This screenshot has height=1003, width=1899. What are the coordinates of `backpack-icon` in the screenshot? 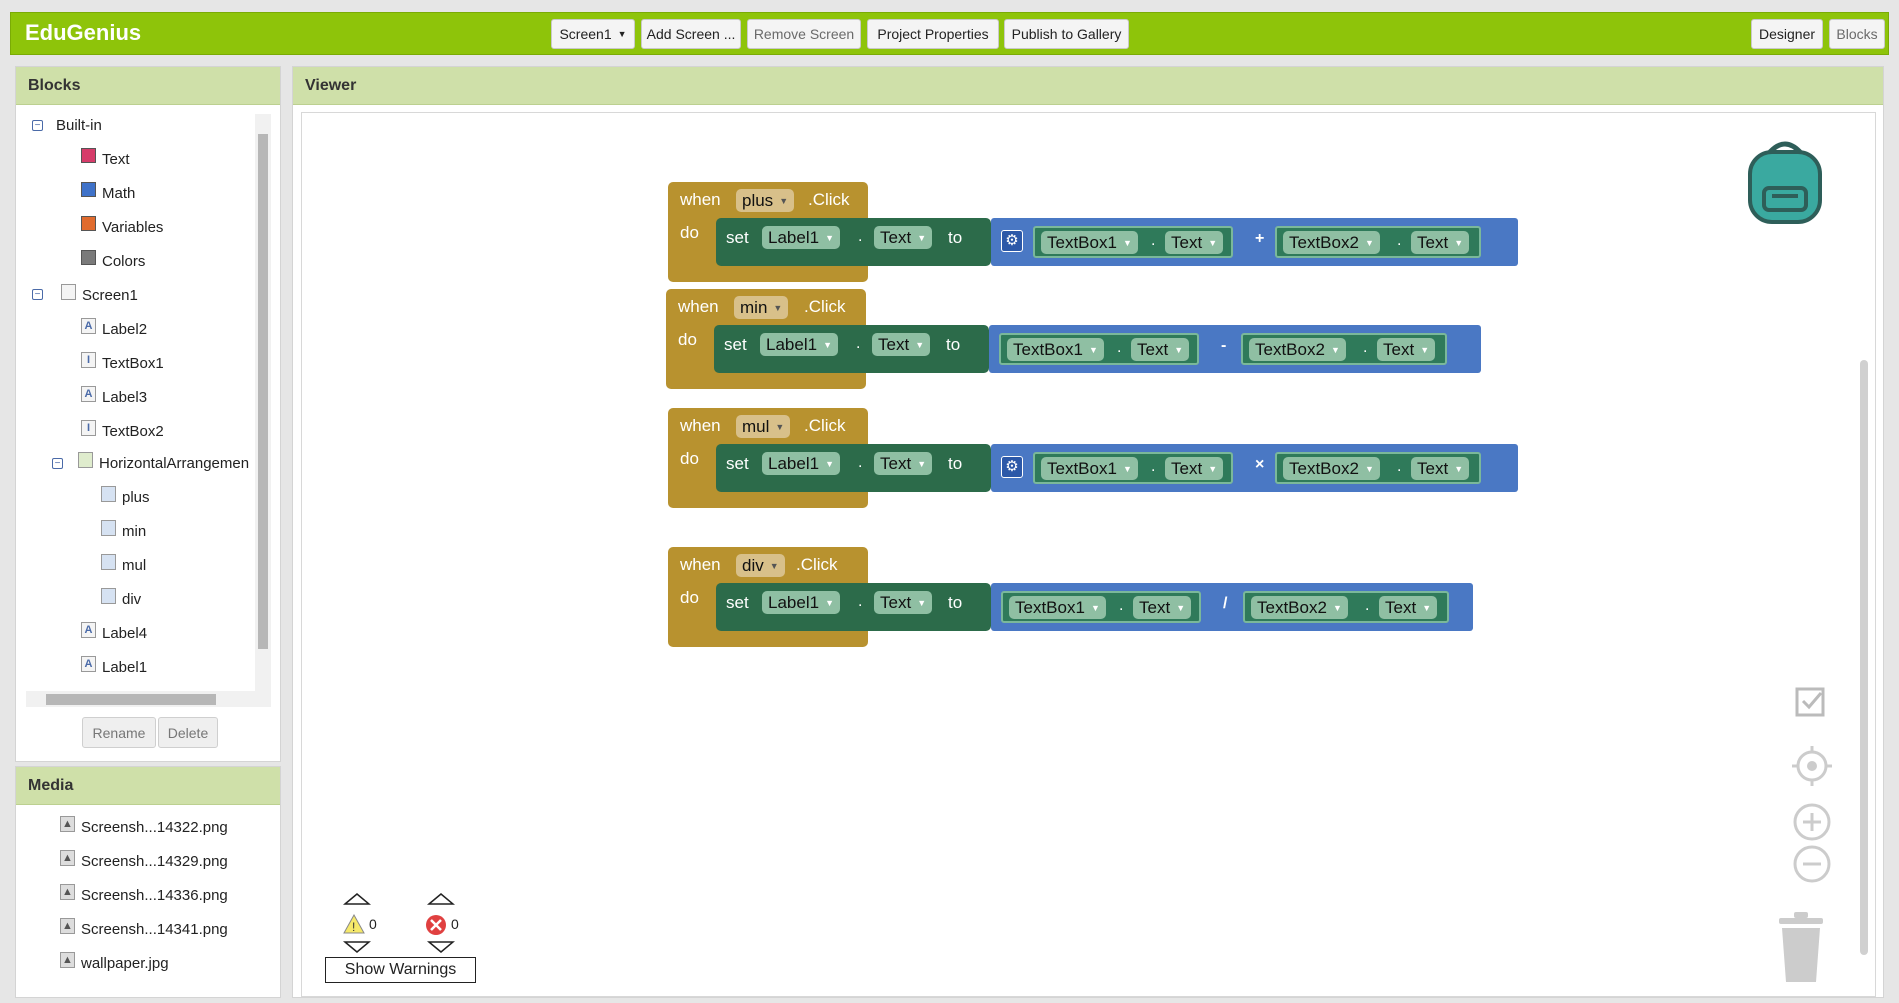 It's located at (1785, 183).